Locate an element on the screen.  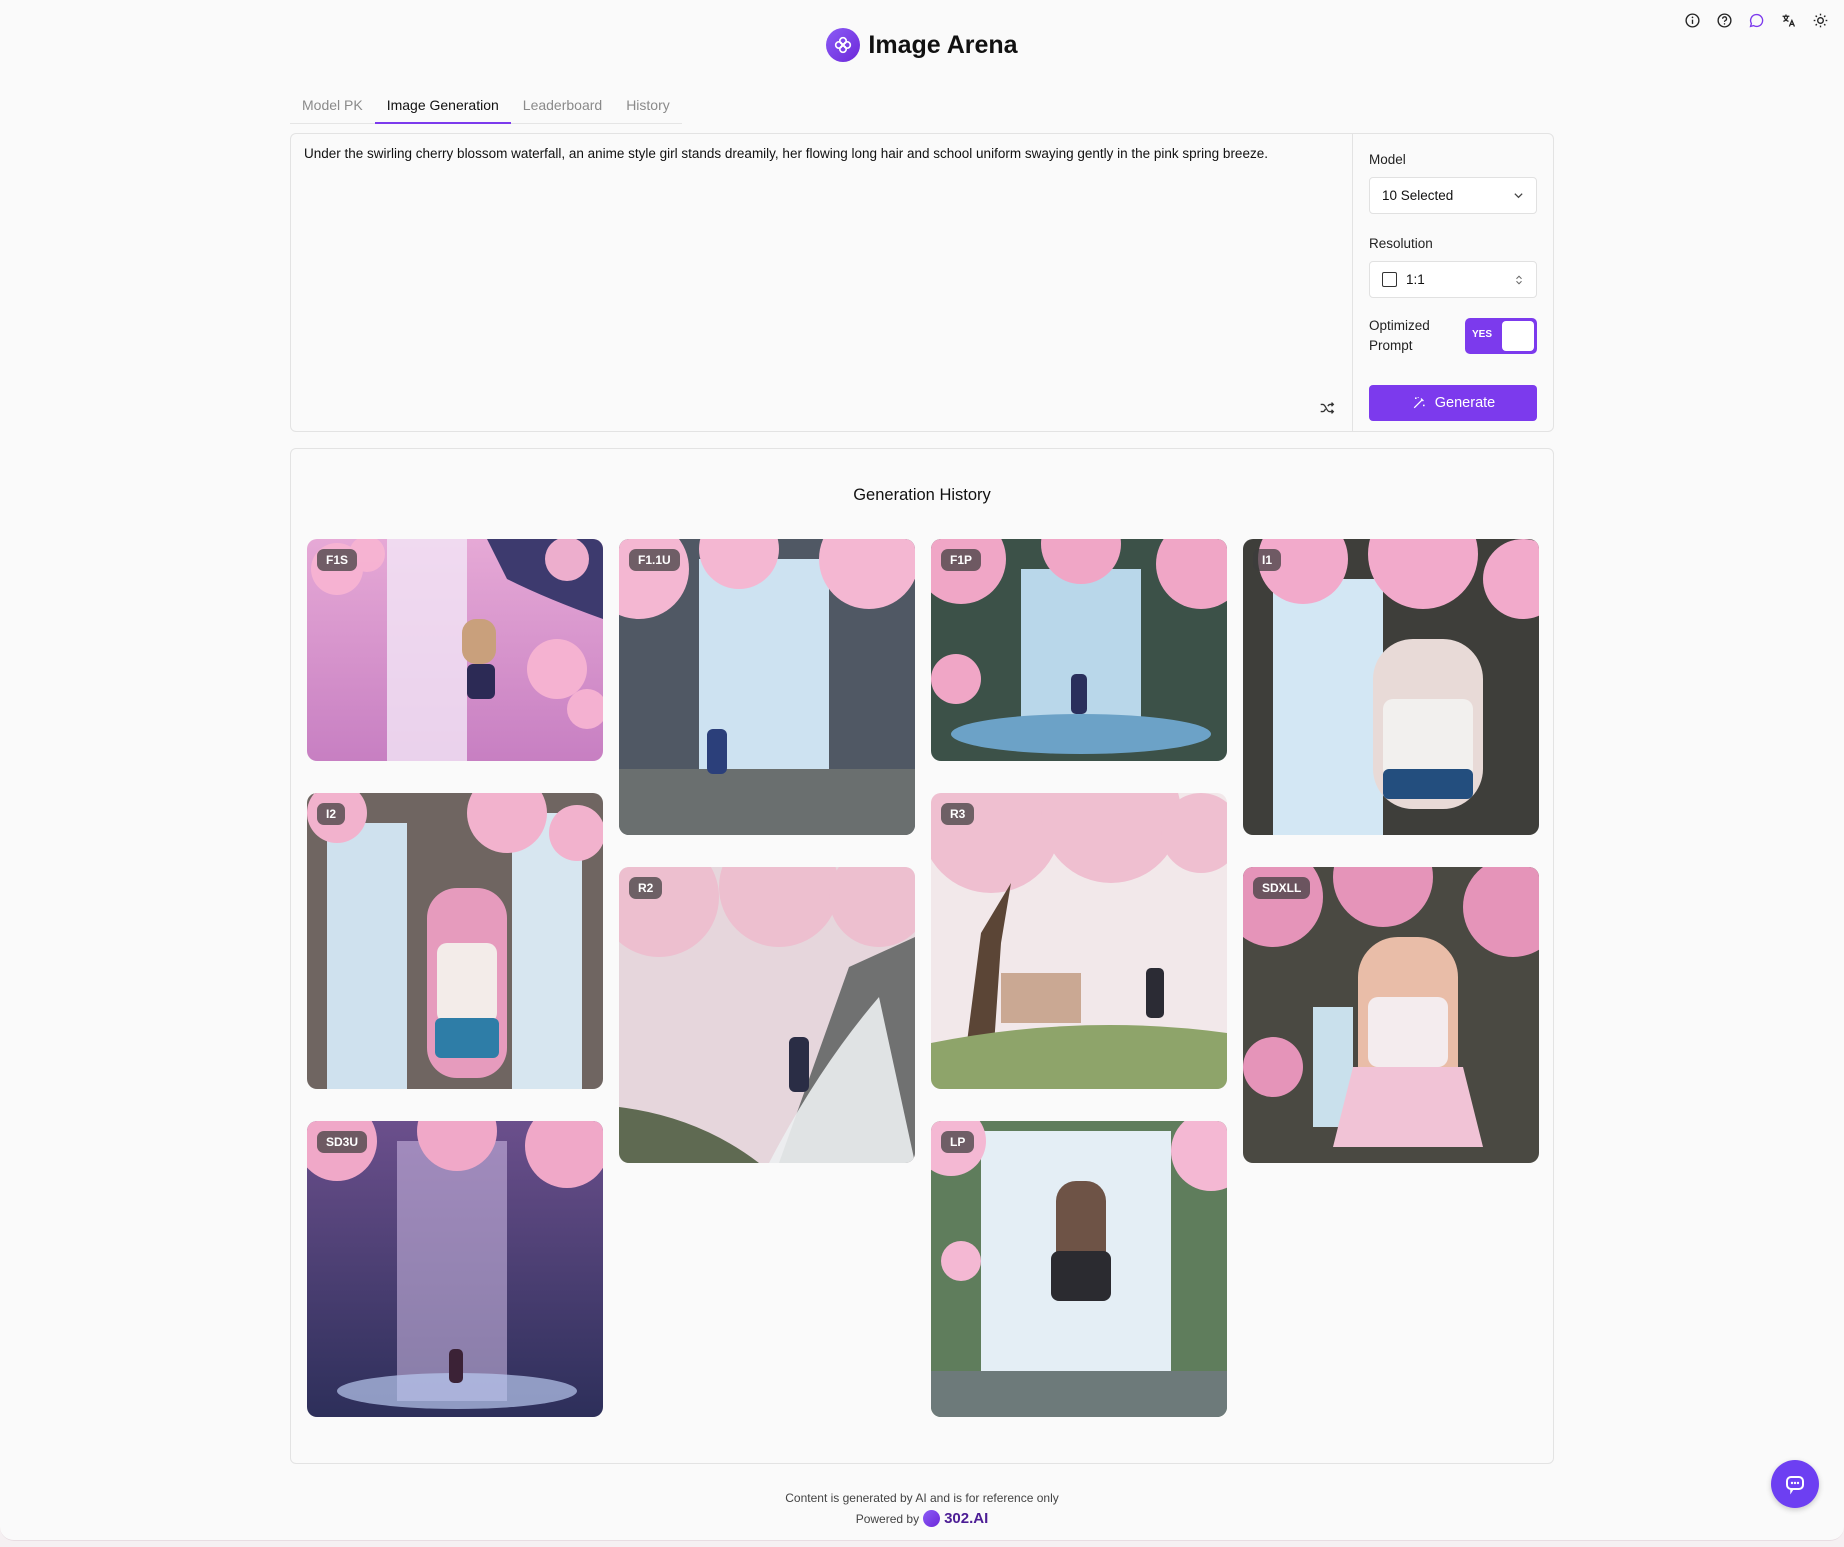
history-image-i1: I1 is located at coordinates (1391, 687).